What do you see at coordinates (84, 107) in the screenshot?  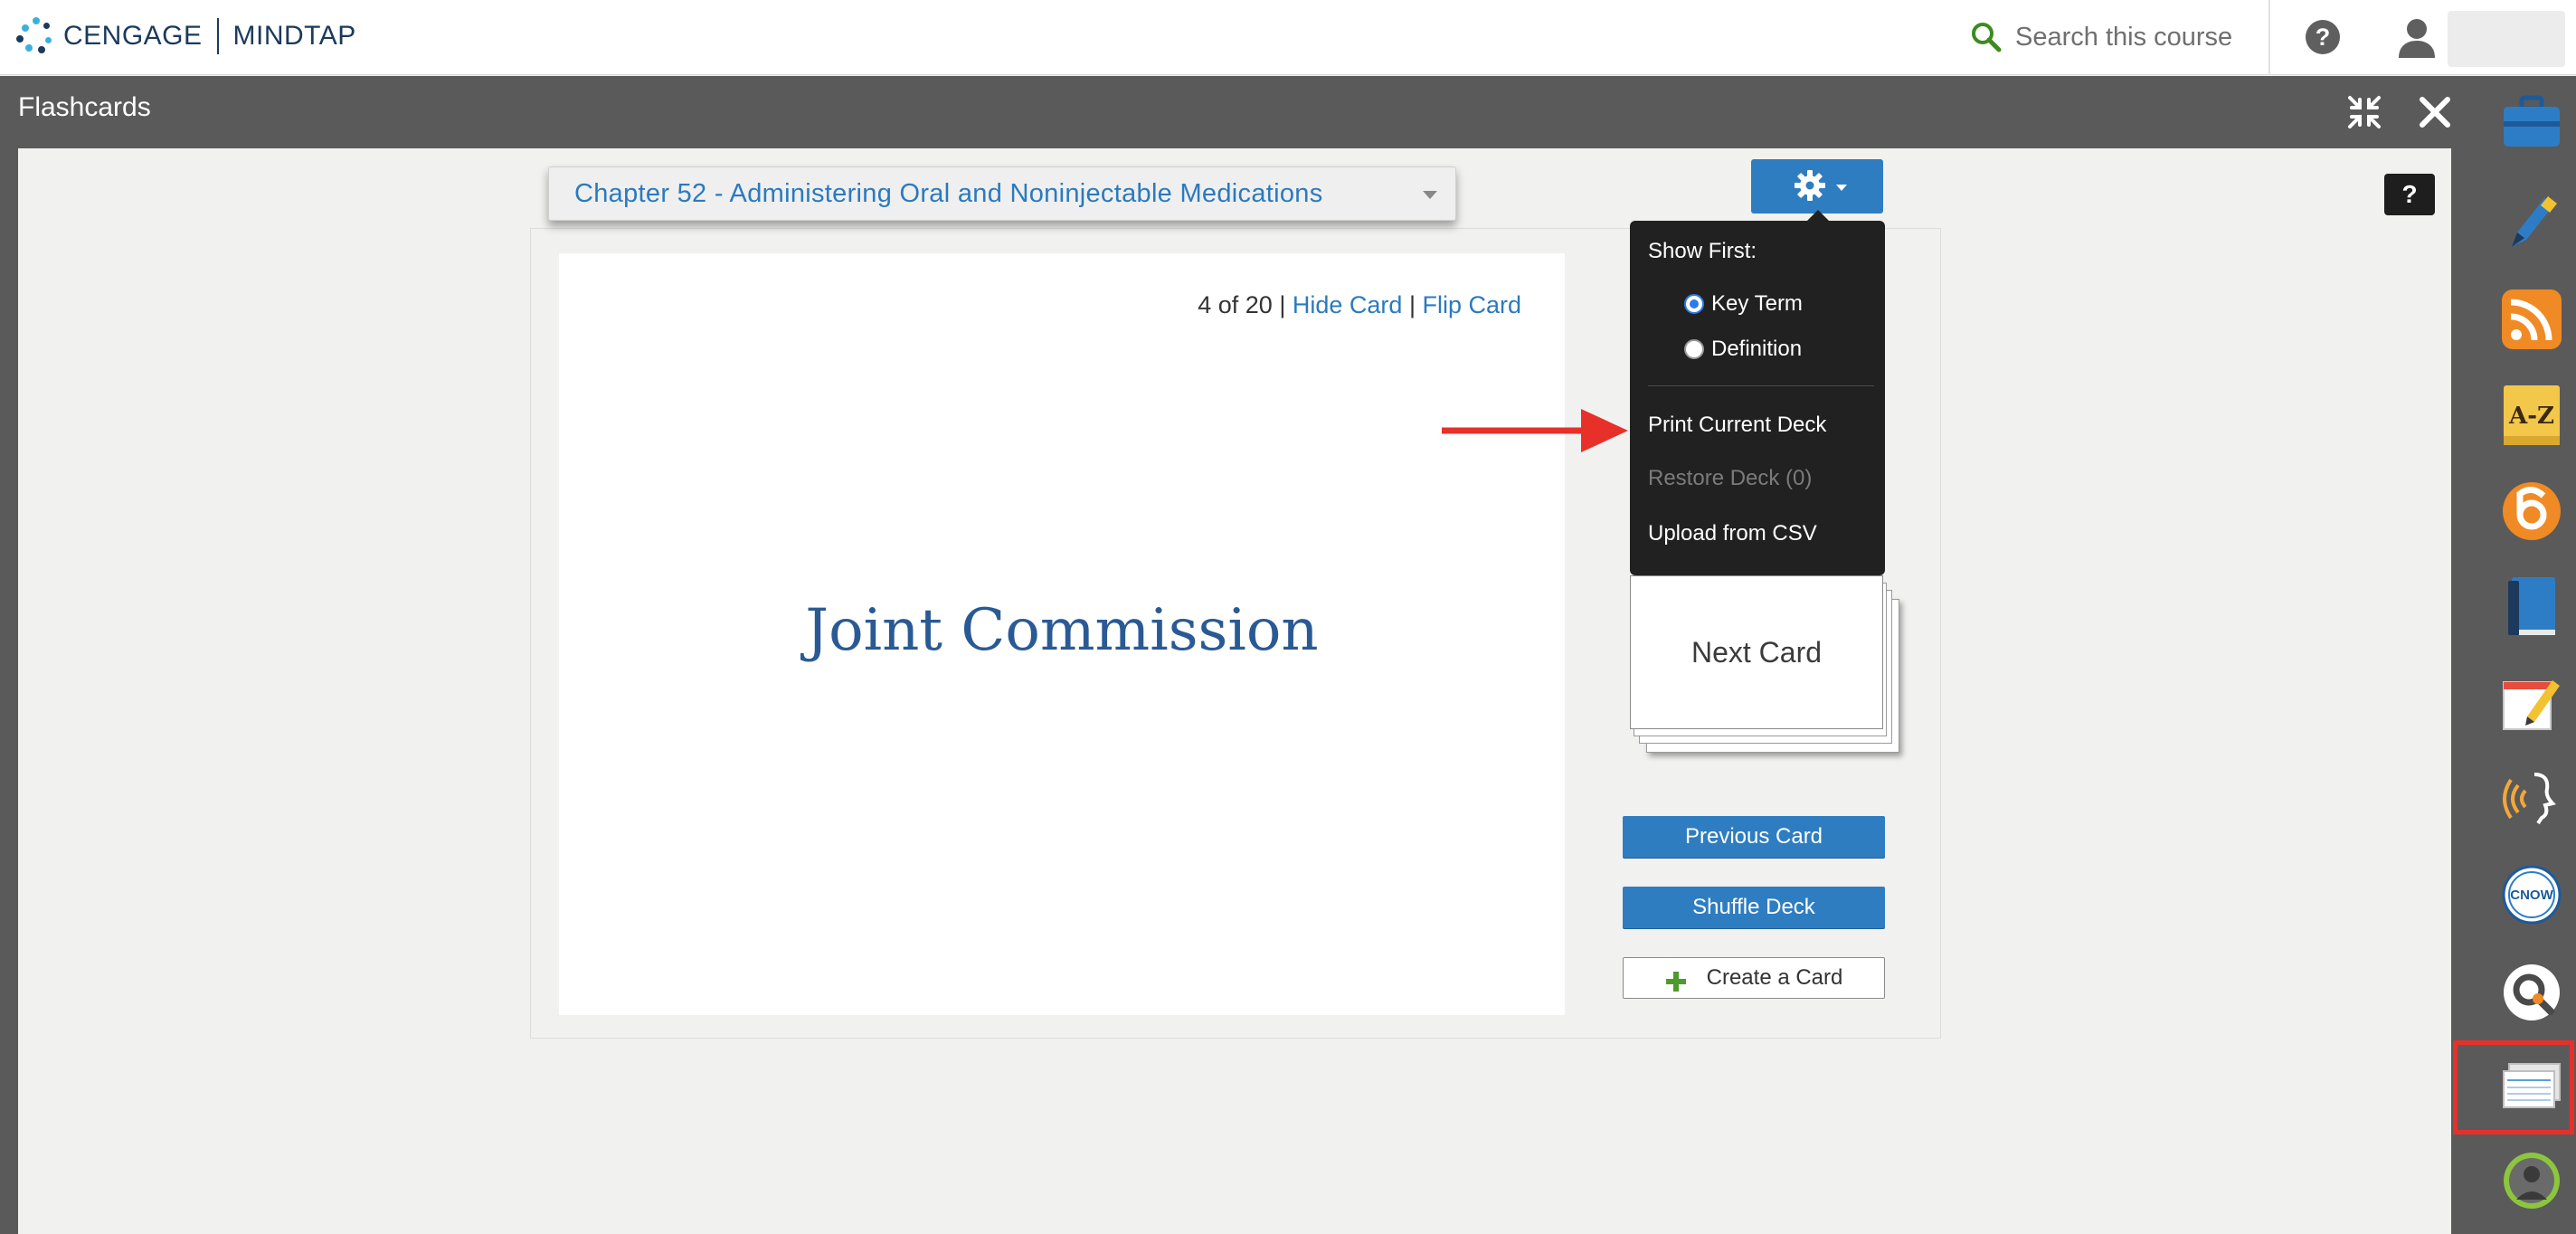 I see `panel-title: Flashcards` at bounding box center [84, 107].